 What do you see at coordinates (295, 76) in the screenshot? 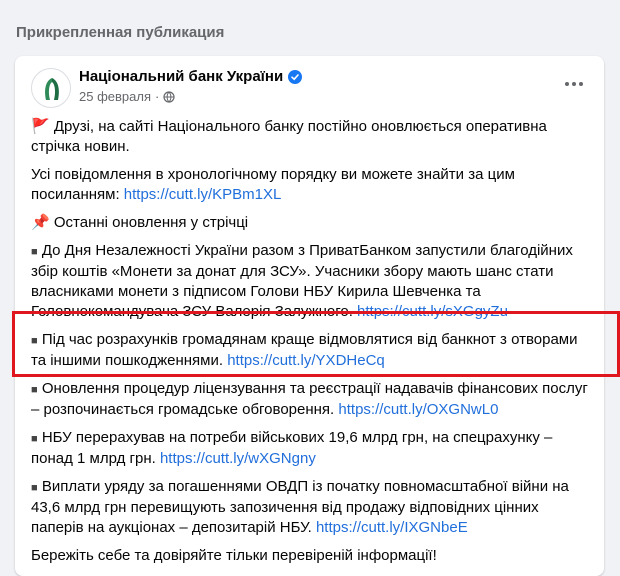
I see `verified-badge-icon` at bounding box center [295, 76].